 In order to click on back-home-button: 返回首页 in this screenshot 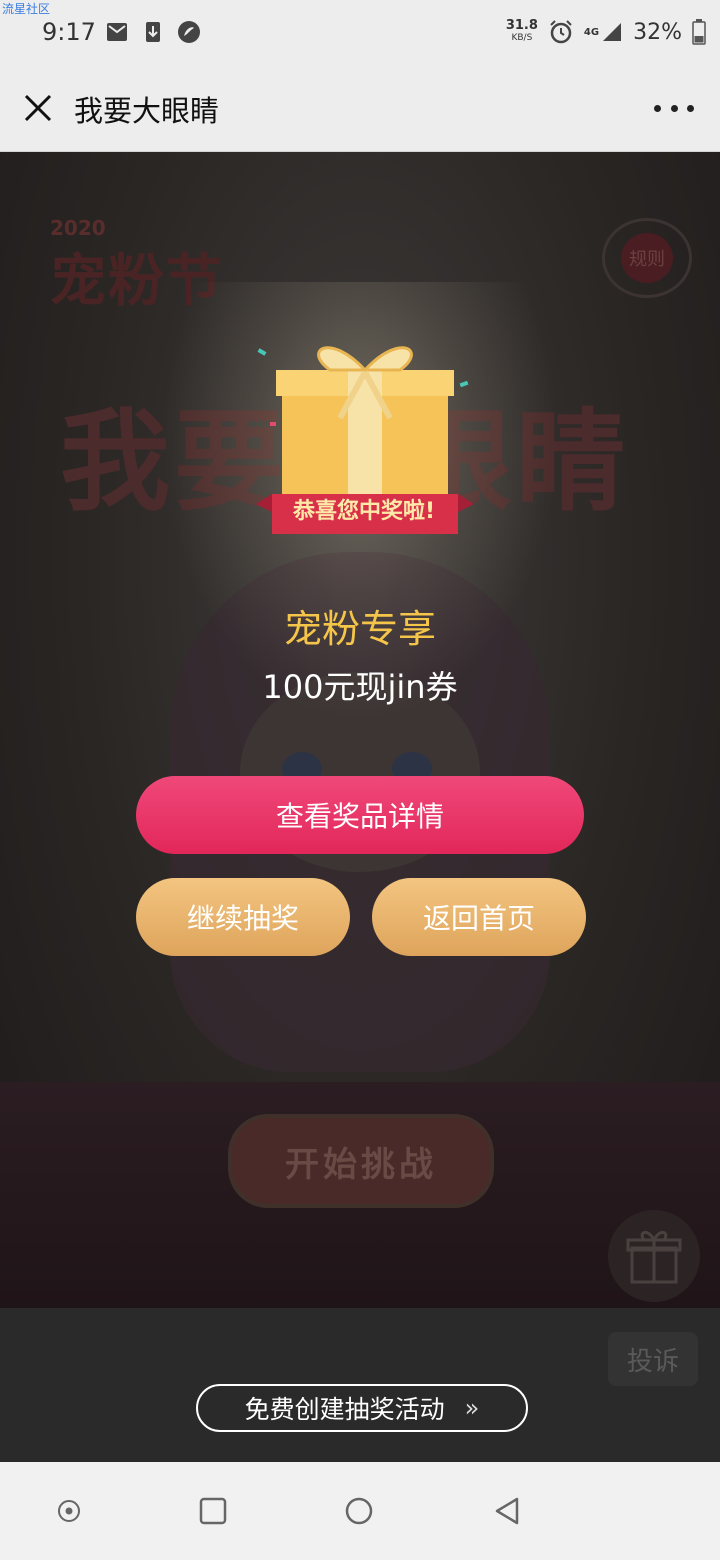, I will do `click(479, 917)`.